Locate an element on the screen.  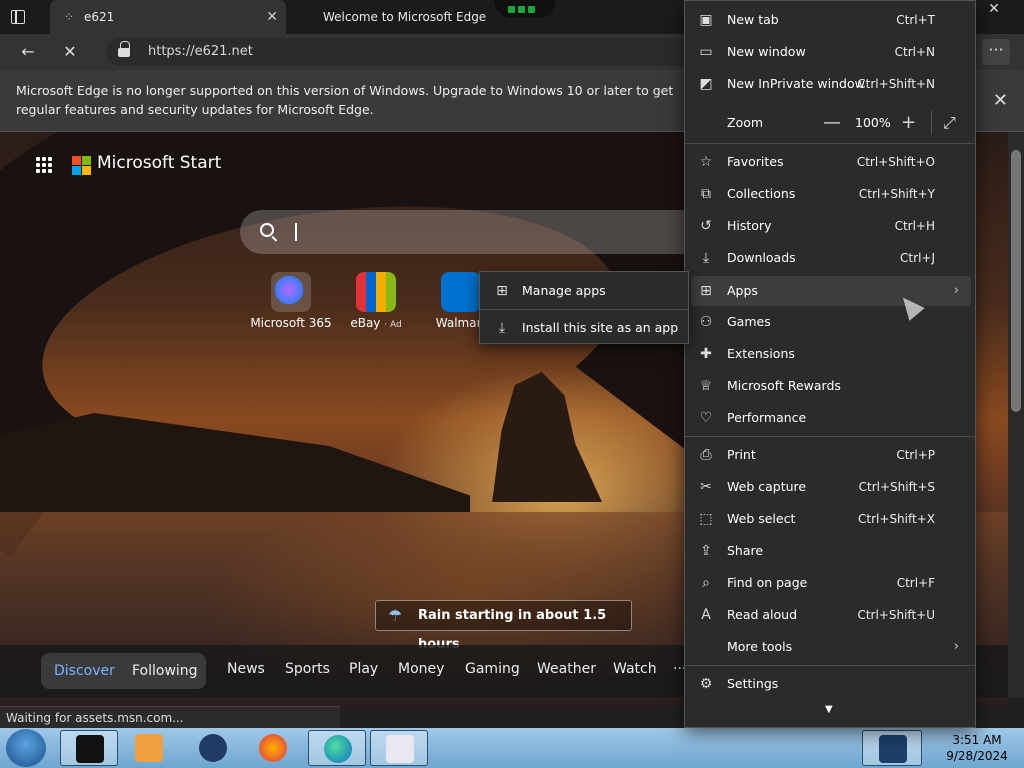
extensions-icon: ✚ is located at coordinates (706, 354).